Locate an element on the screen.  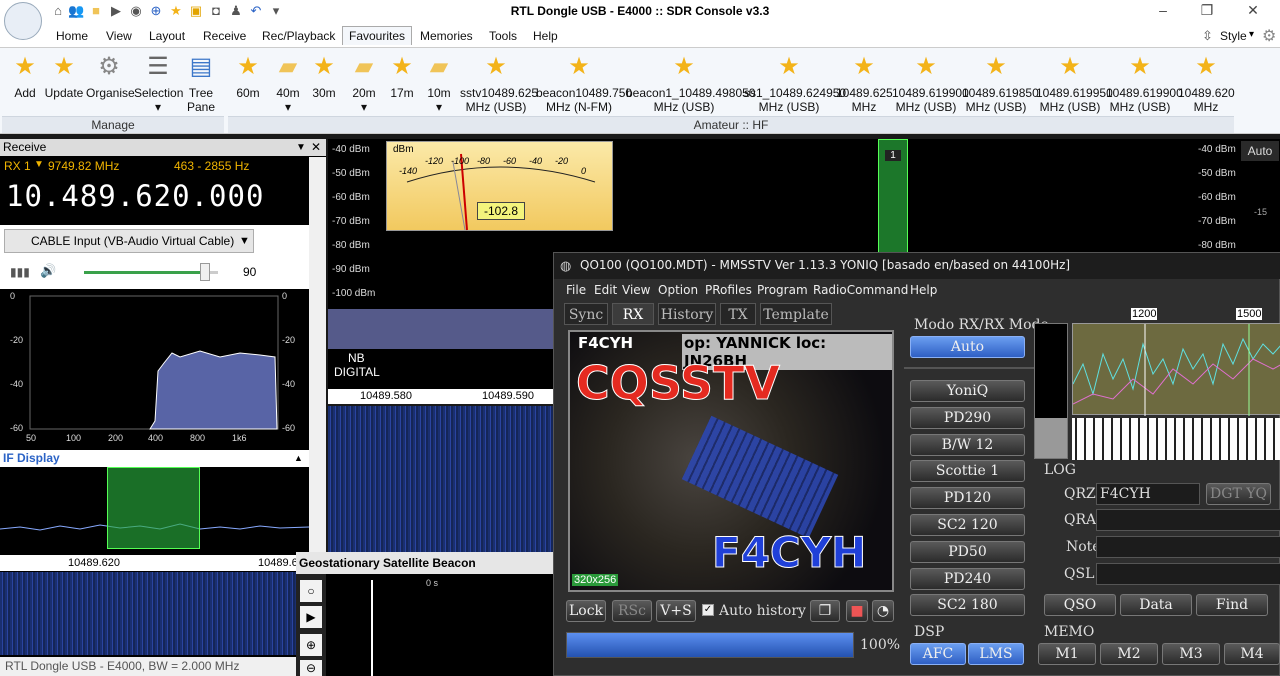
volume-slider is located at coordinates (151, 272).